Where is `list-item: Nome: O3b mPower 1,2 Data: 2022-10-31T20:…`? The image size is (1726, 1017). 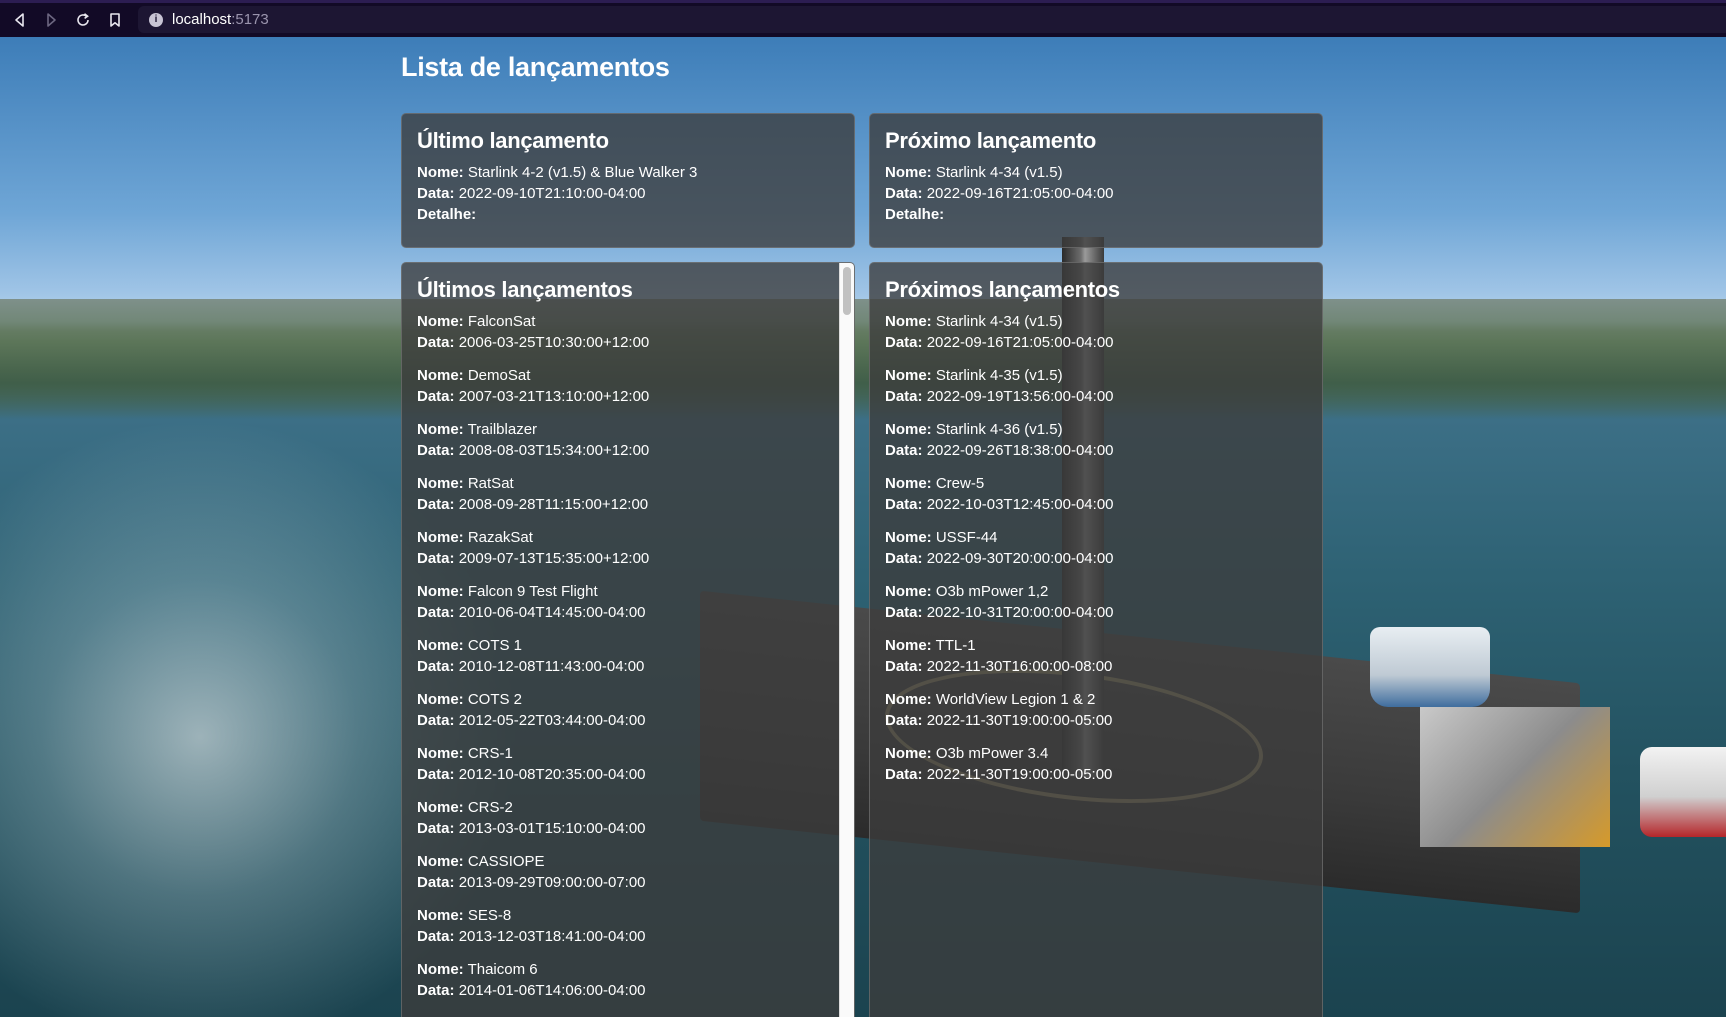
list-item: Nome: O3b mPower 1,2 Data: 2022-10-31T20:… is located at coordinates (999, 602).